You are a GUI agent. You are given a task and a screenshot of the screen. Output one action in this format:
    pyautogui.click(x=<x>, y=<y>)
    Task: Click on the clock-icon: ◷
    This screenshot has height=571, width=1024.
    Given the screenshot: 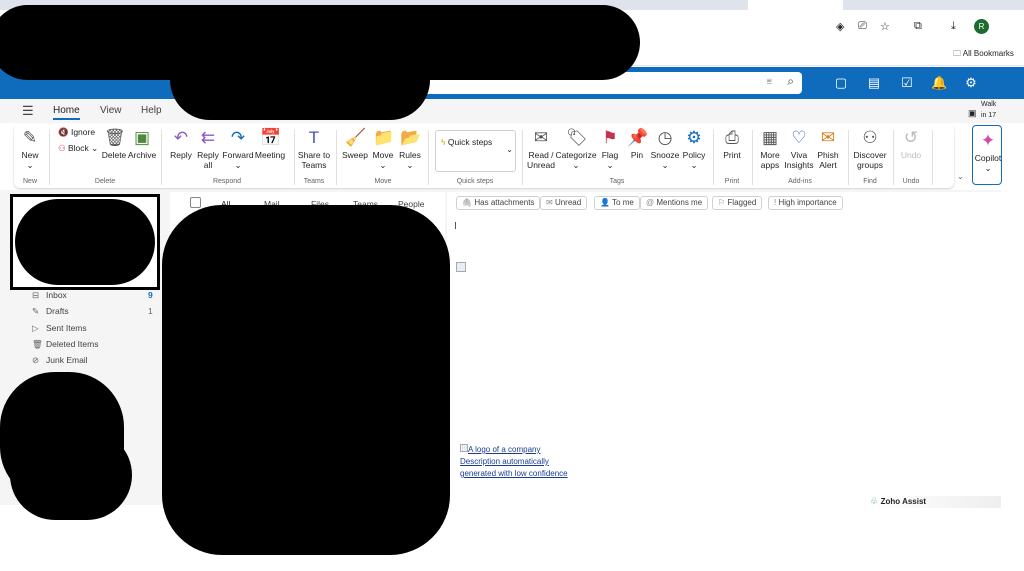 What is the action you would take?
    pyautogui.click(x=665, y=137)
    